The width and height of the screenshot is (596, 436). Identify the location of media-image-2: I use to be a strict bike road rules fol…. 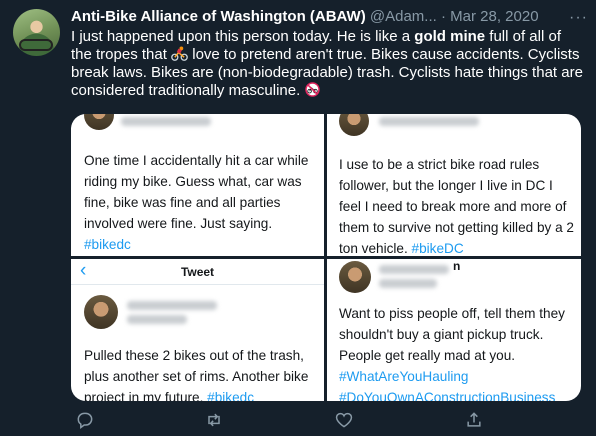
(454, 185).